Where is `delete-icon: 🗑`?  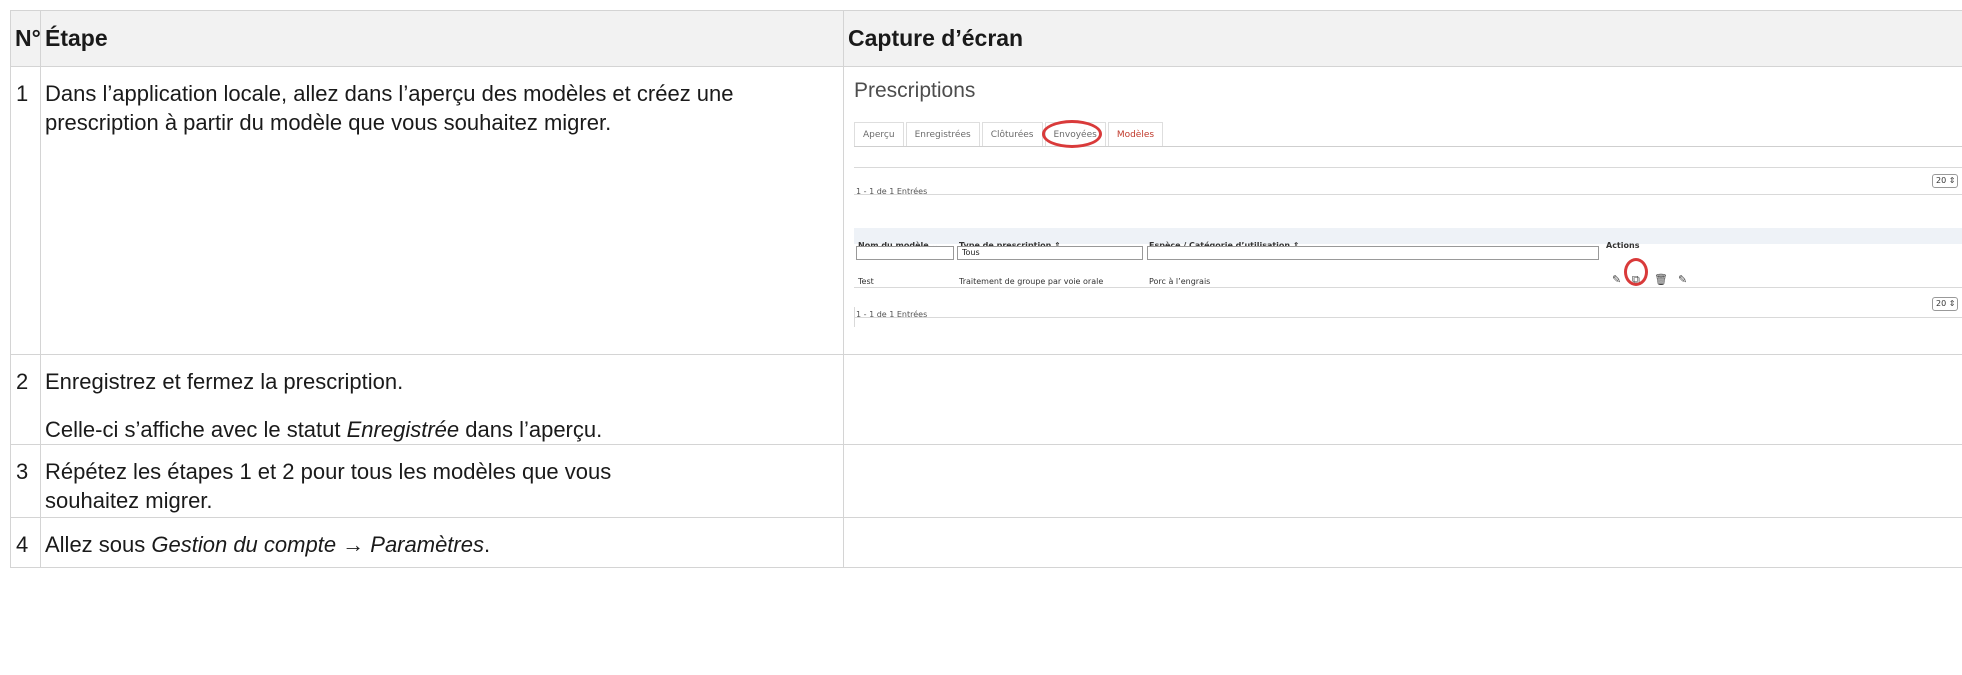
delete-icon: 🗑 is located at coordinates (1661, 279).